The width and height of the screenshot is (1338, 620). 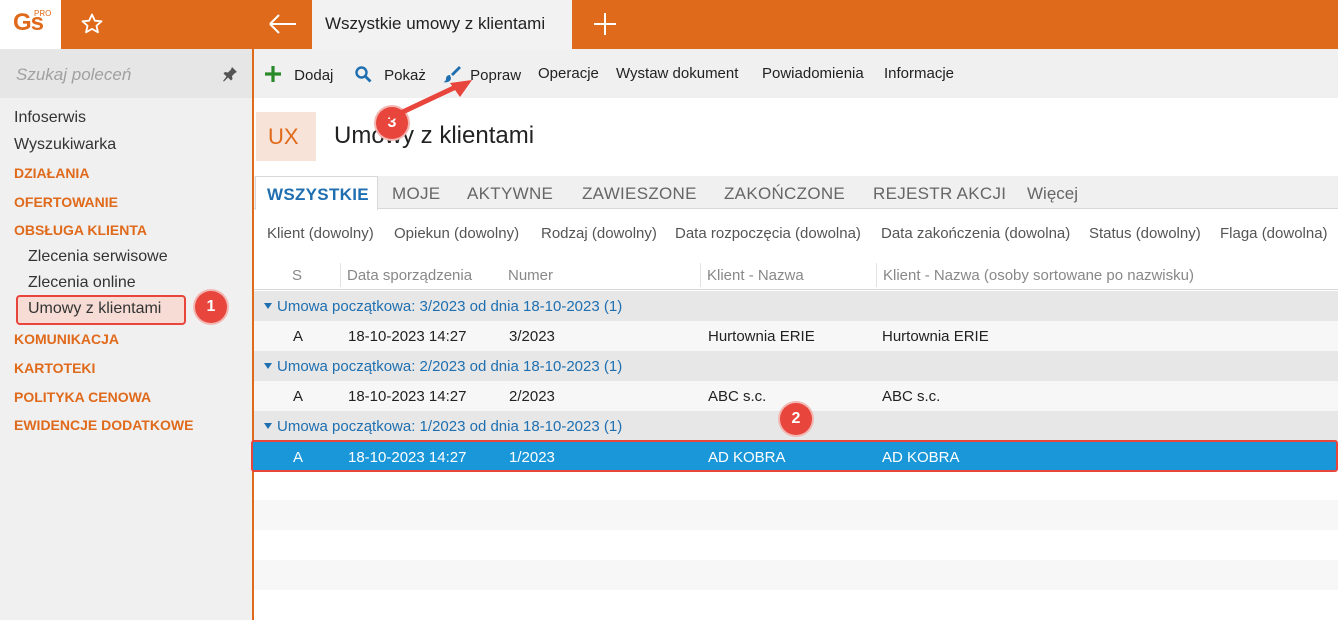 What do you see at coordinates (921, 457) in the screenshot?
I see `cell-klient-sorted: AD KOBRA` at bounding box center [921, 457].